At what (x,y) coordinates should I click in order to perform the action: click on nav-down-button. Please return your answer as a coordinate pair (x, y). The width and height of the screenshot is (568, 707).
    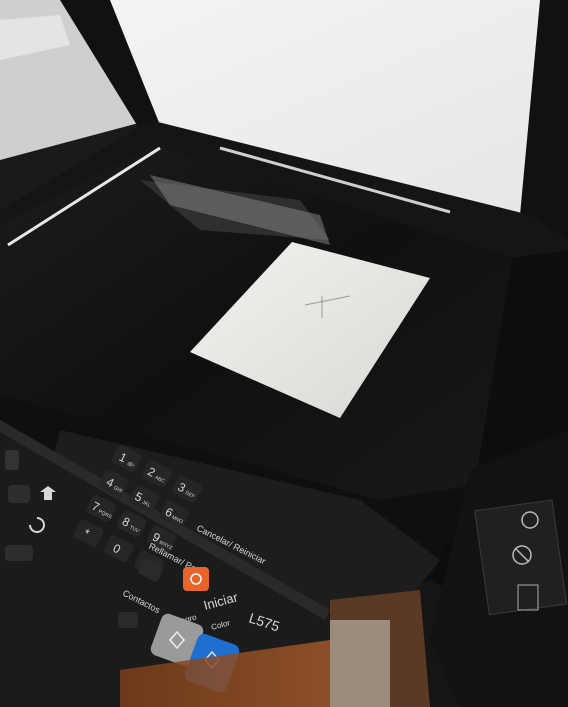
    Looking at the image, I should click on (19, 553).